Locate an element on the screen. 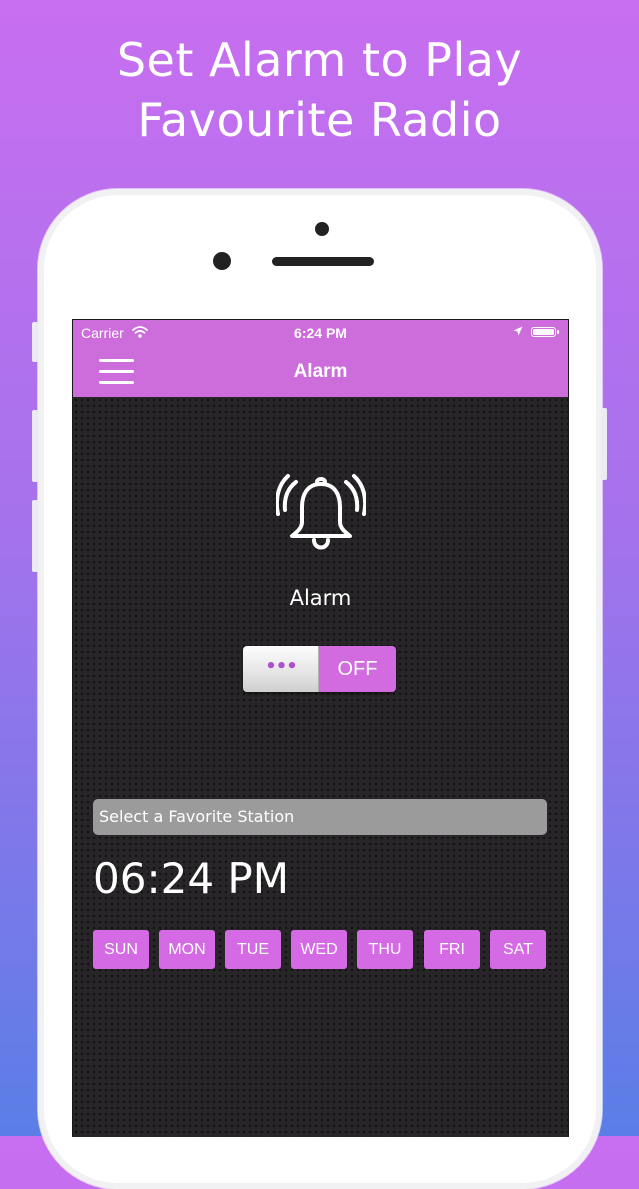 This screenshot has width=639, height=1189. phone-side-button is located at coordinates (35, 342).